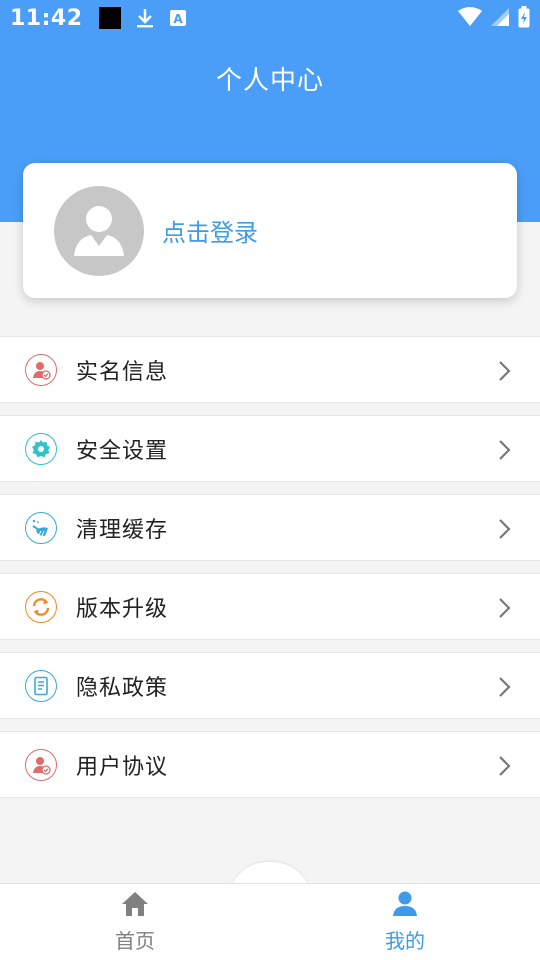  What do you see at coordinates (270, 685) in the screenshot?
I see `menu-item-privacy-policy: 隐私政策` at bounding box center [270, 685].